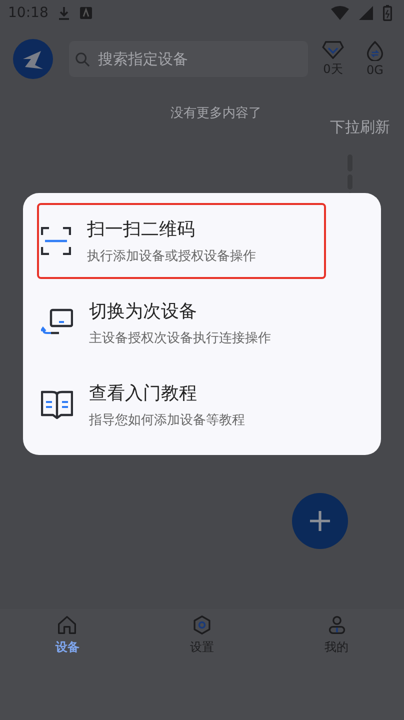 This screenshot has height=720, width=404. What do you see at coordinates (199, 59) in the screenshot?
I see `search-input: 搜索指定设备` at bounding box center [199, 59].